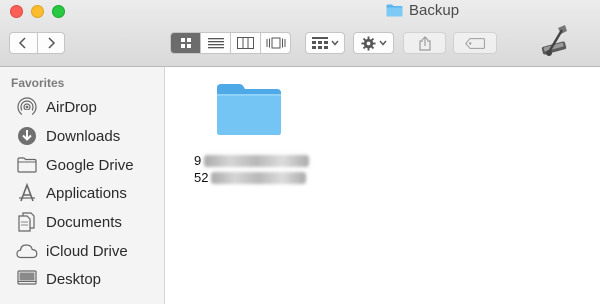 This screenshot has height=304, width=600. I want to click on folder-name-line-2: 52, so click(201, 177).